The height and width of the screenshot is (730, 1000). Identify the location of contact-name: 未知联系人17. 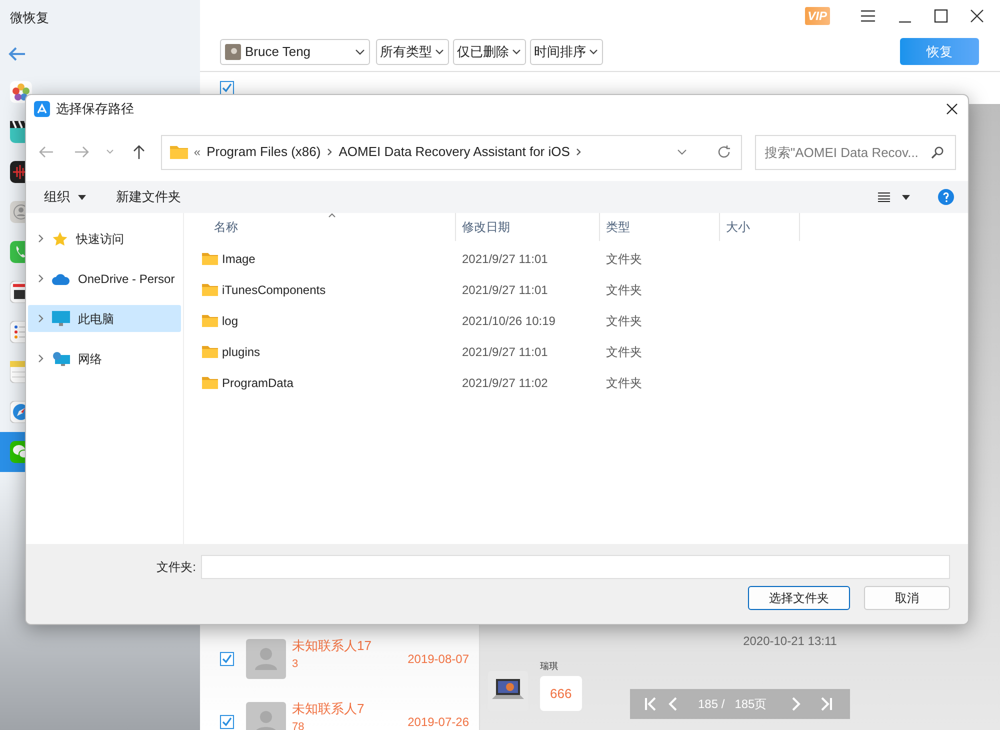
(332, 646).